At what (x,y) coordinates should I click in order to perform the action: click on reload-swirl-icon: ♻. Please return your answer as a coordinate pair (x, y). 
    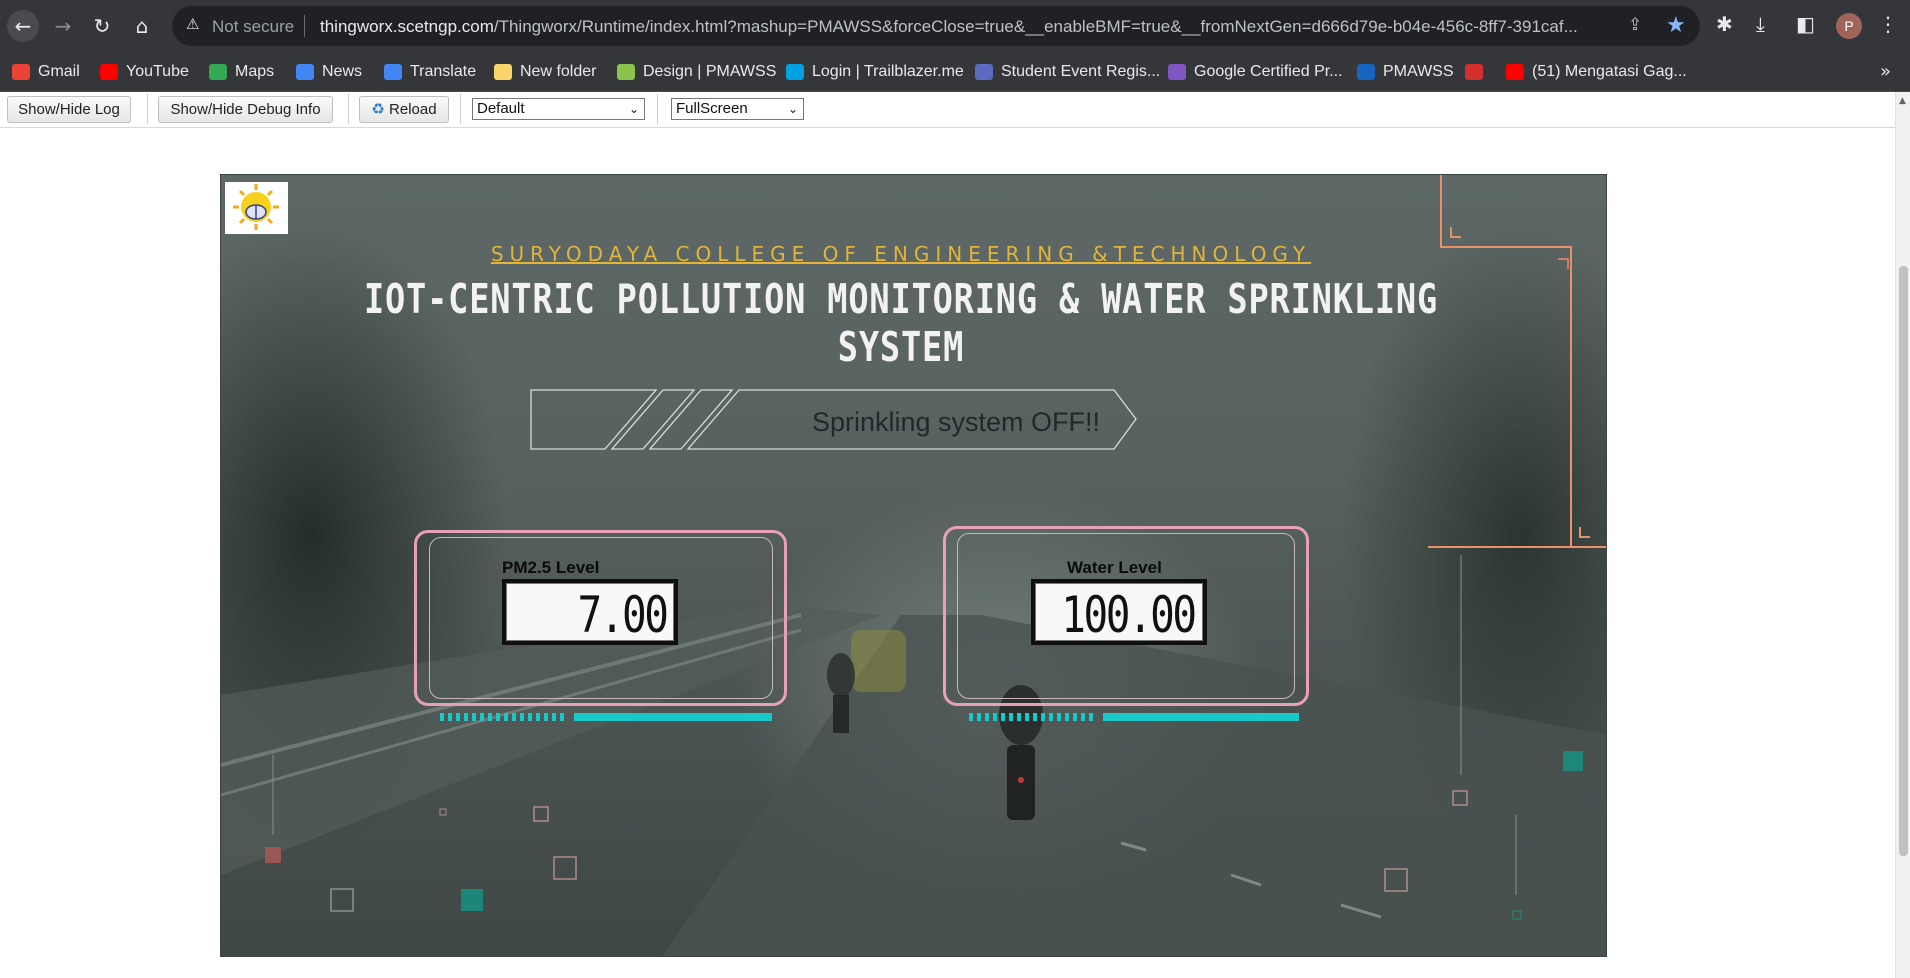
    Looking at the image, I should click on (378, 109).